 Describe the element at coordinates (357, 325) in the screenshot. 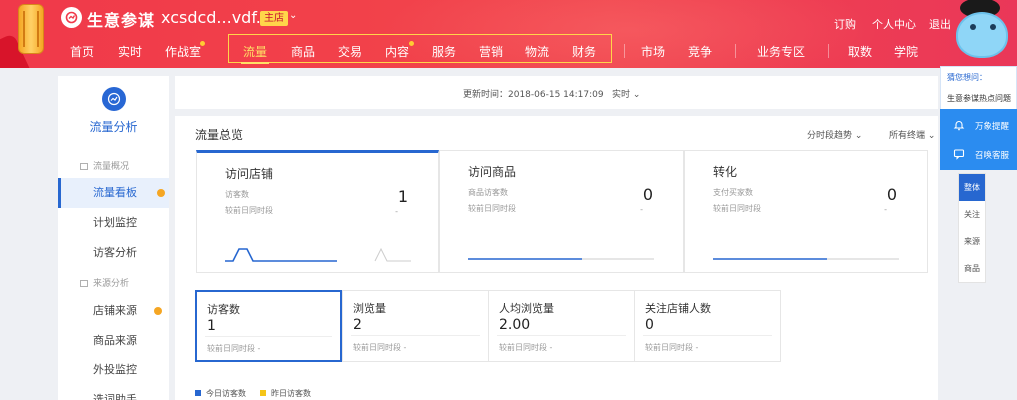

I see `metric-value: 2` at that location.